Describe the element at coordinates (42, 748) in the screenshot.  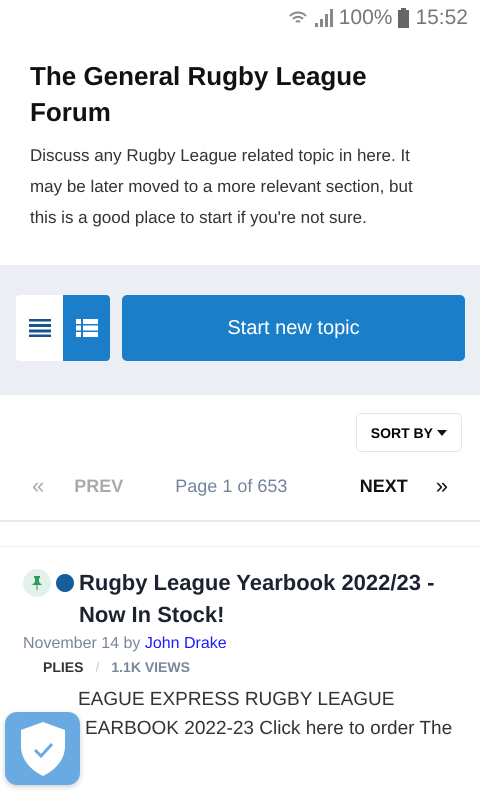
I see `shield-button` at that location.